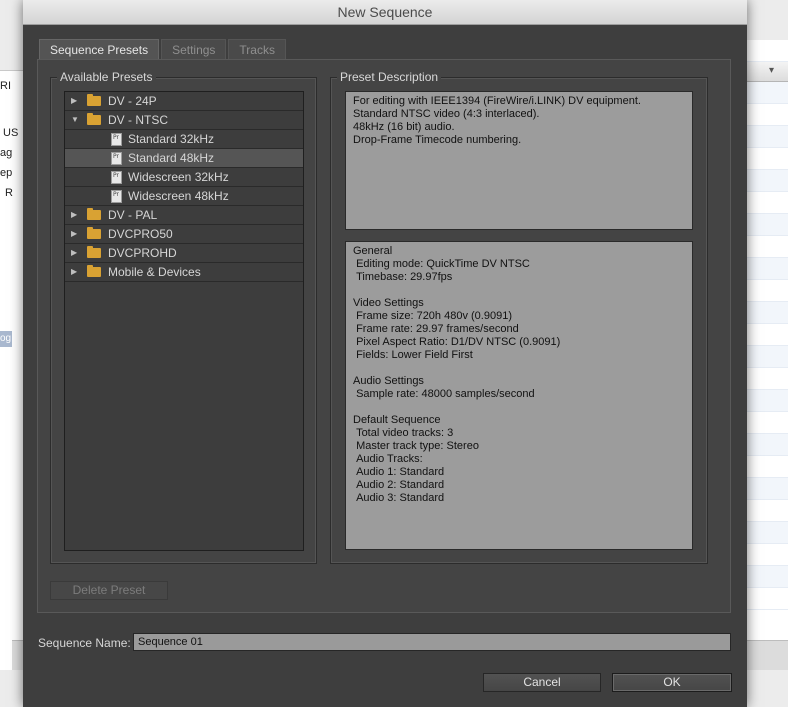  Describe the element at coordinates (6, 339) in the screenshot. I see `background-tag: og` at that location.